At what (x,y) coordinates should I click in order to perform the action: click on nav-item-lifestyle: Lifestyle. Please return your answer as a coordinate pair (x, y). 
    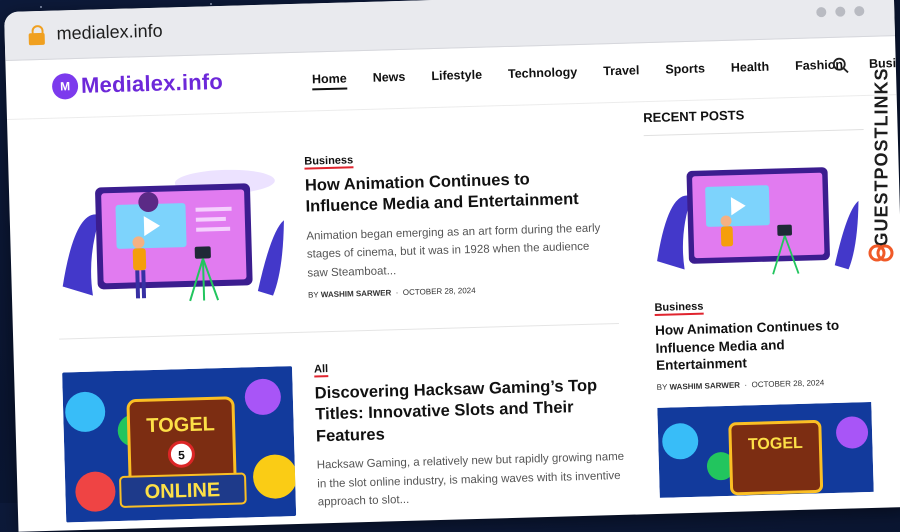
    Looking at the image, I should click on (456, 77).